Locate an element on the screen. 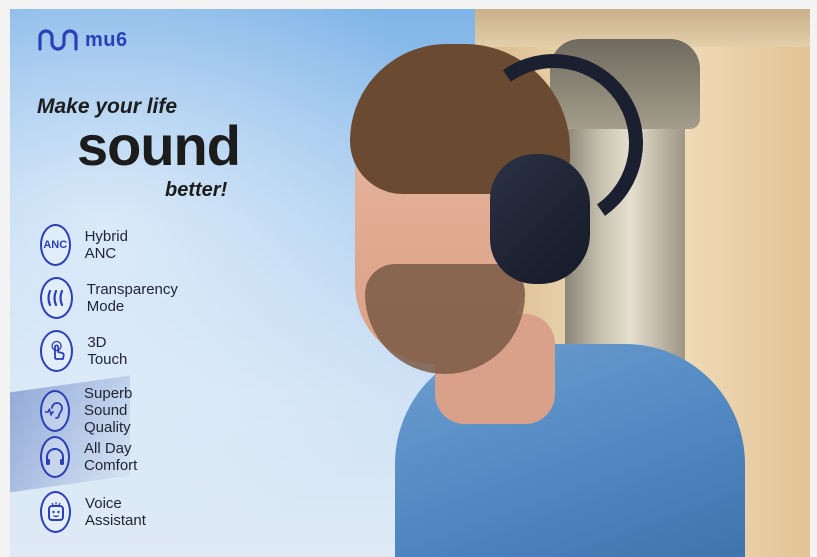  headline-line-2: sound is located at coordinates (159, 145).